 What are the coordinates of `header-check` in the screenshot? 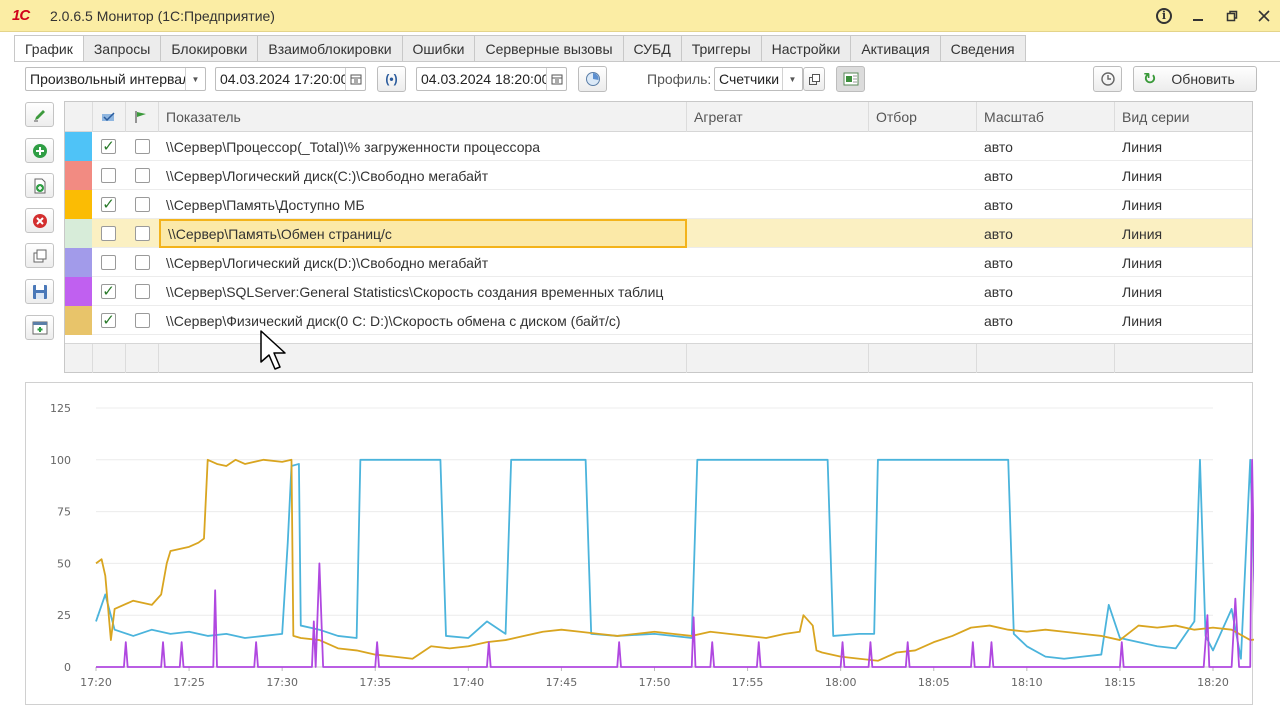 It's located at (109, 117).